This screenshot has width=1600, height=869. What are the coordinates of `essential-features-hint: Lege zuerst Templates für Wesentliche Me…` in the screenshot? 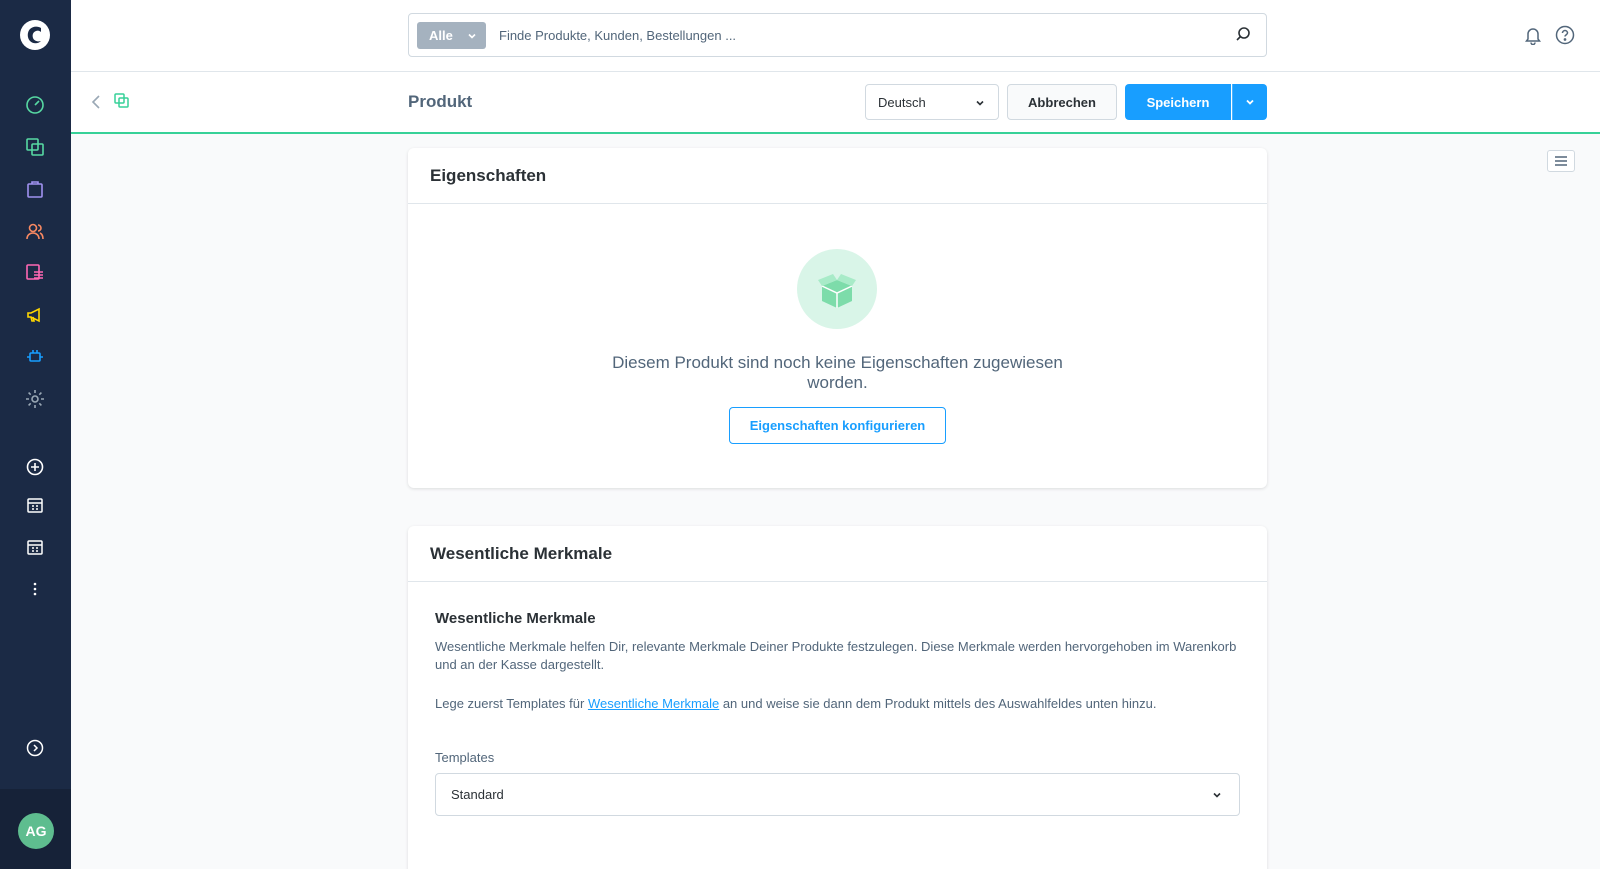 It's located at (837, 704).